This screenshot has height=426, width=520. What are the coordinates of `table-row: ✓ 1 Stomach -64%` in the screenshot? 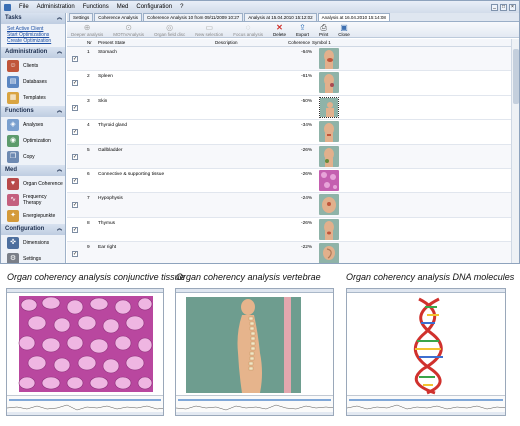 It's located at (289, 59).